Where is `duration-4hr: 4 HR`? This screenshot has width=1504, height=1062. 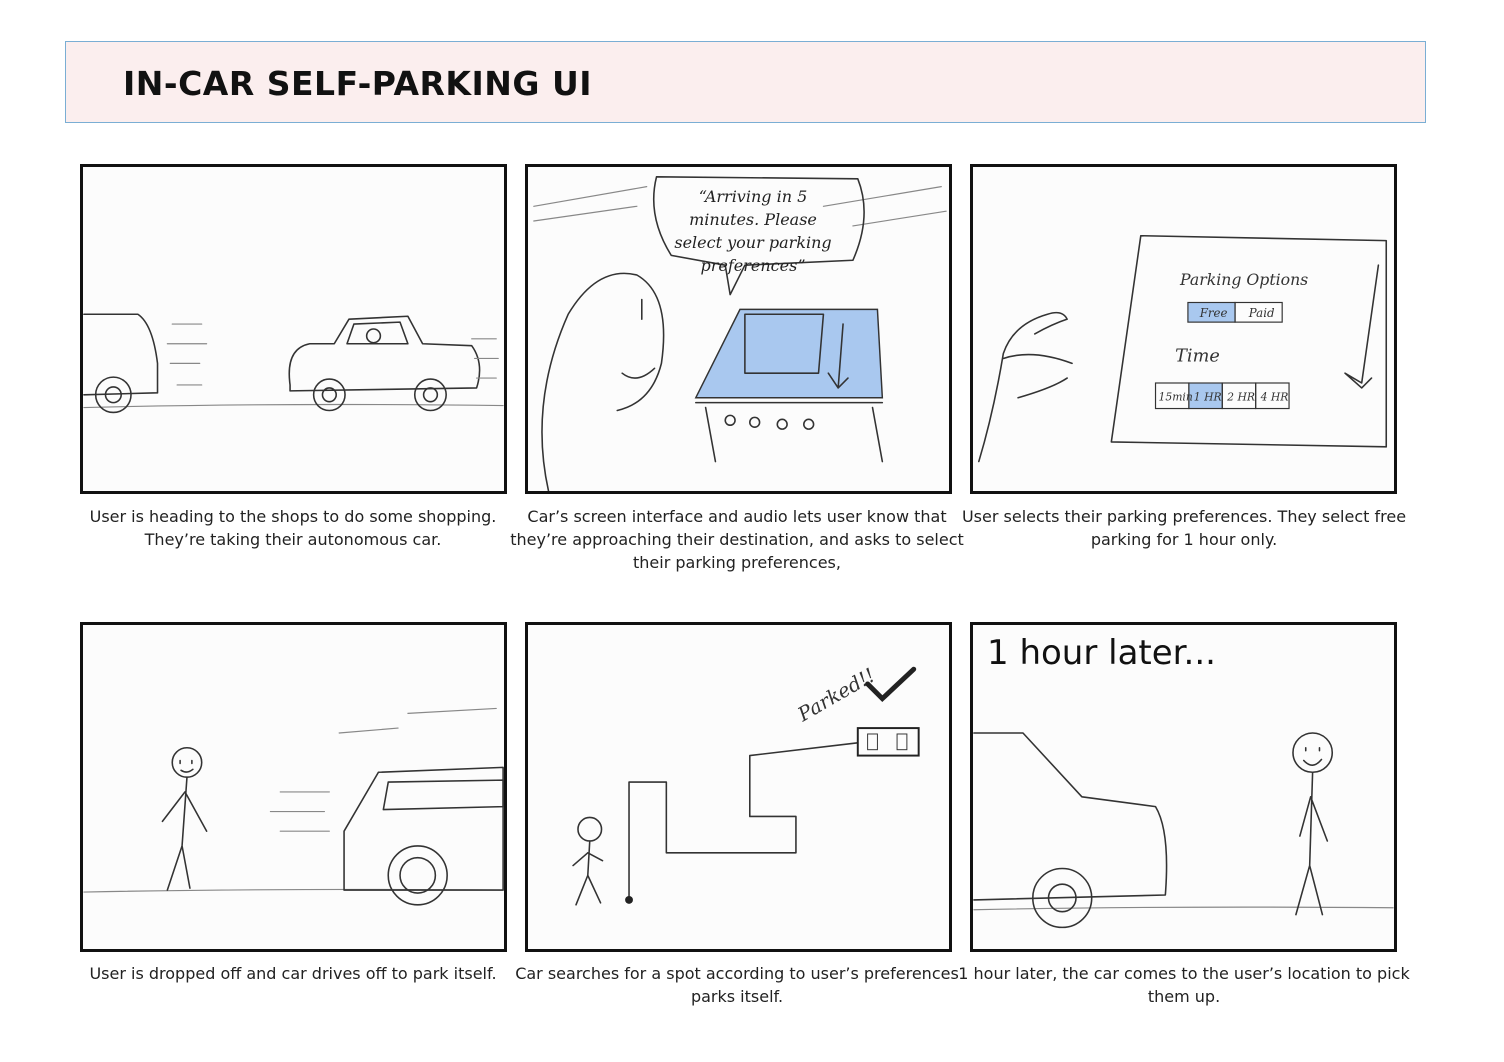
duration-4hr: 4 HR is located at coordinates (1274, 397).